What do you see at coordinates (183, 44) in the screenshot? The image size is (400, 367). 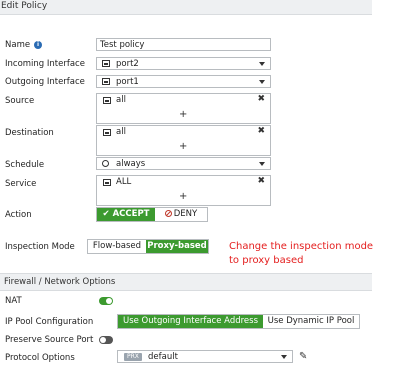 I see `name-field: Test policy` at bounding box center [183, 44].